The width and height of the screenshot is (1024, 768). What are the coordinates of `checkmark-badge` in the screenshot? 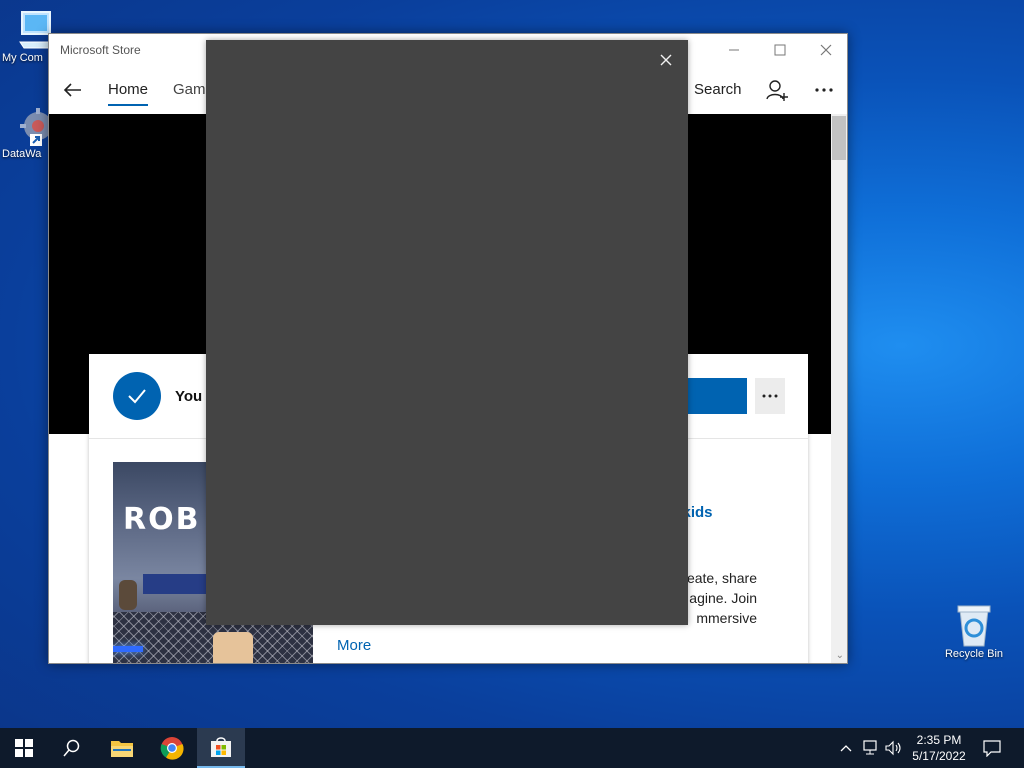 It's located at (137, 396).